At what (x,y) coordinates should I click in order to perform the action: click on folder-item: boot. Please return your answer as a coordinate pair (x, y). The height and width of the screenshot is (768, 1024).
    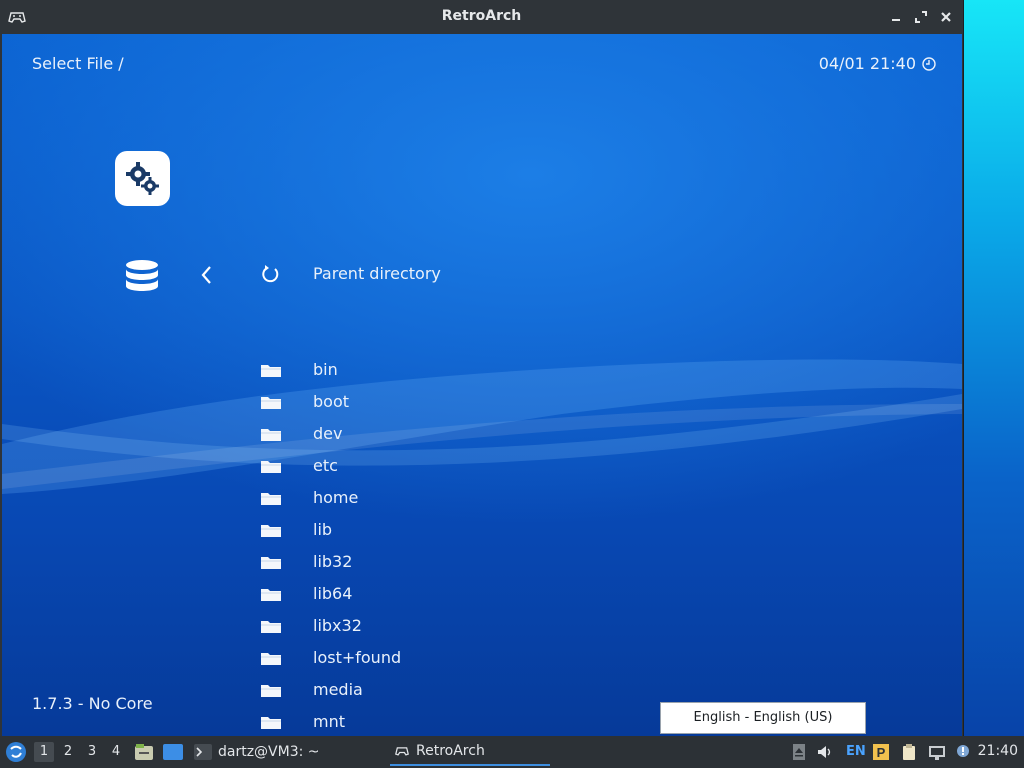
    Looking at the image, I should click on (460, 402).